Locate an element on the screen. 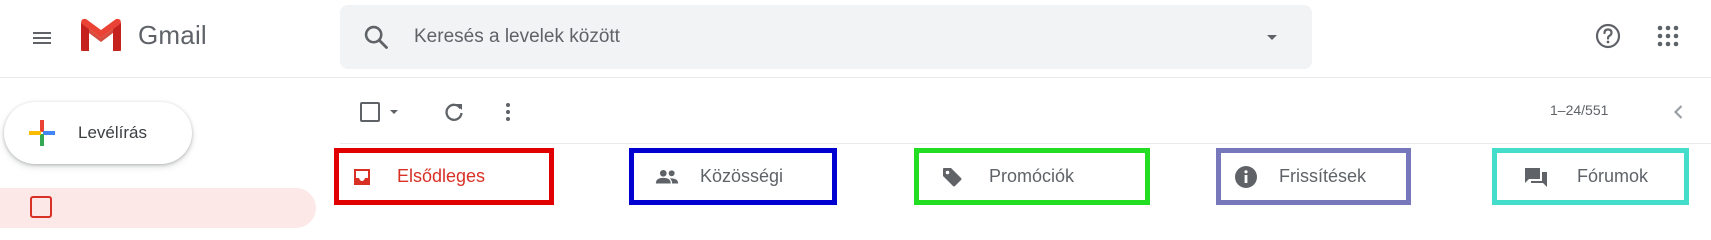  more-actions-button is located at coordinates (508, 112).